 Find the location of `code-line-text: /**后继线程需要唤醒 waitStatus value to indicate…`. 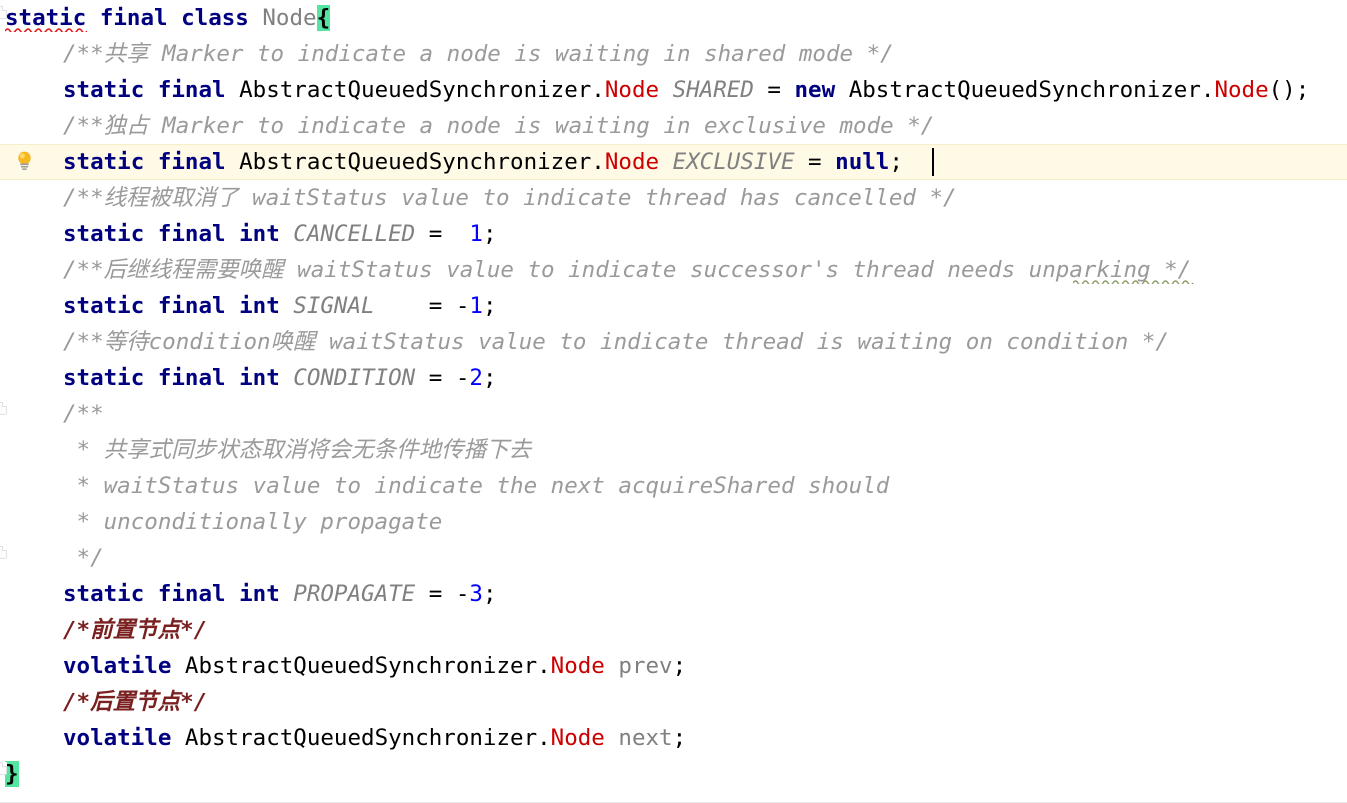

code-line-text: /**后继线程需要唤醒 waitStatus value to indicate… is located at coordinates (627, 270).